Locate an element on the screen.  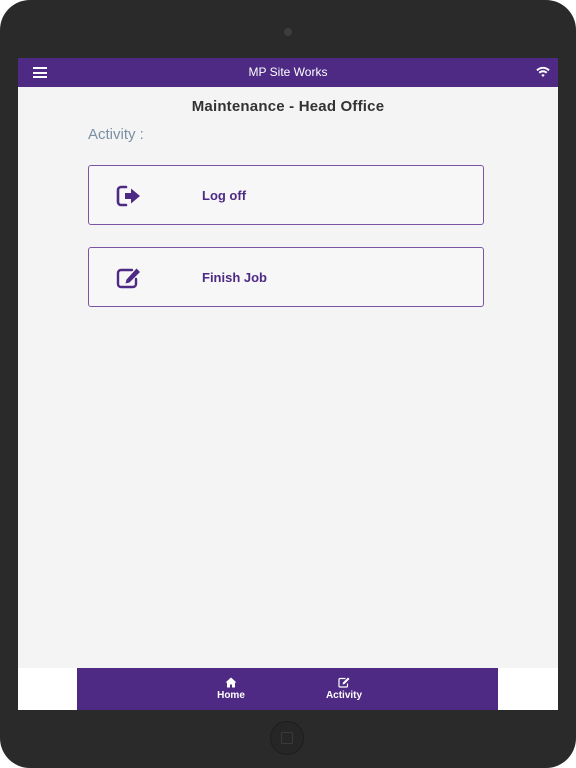
top-app-bar: MP Site Works is located at coordinates (288, 72).